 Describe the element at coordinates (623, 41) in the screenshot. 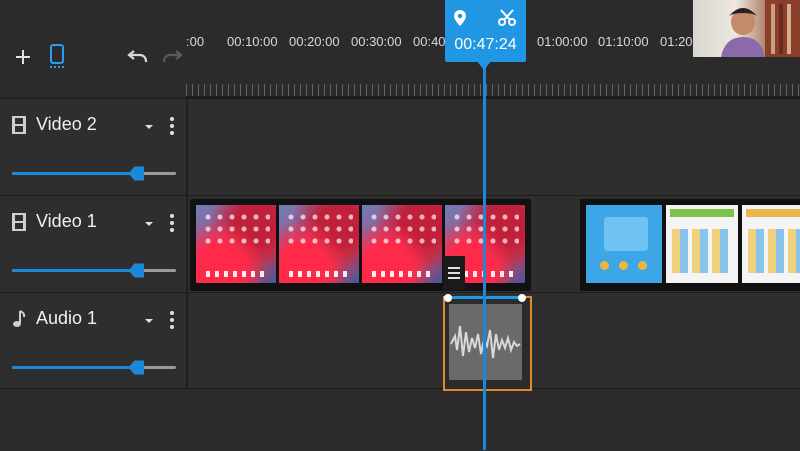

I see `ruler-label: 01:10:00` at that location.